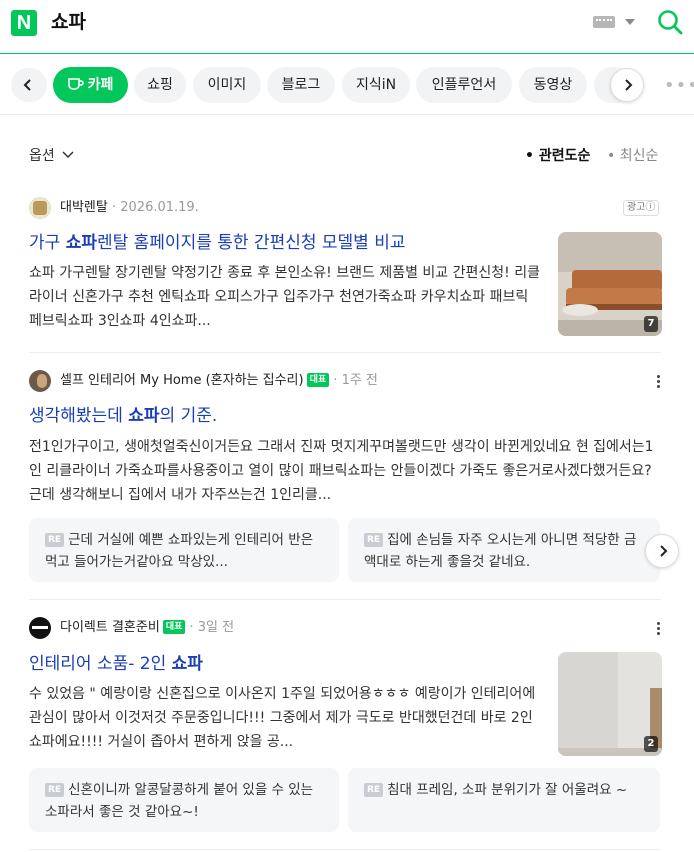 The image size is (694, 852). Describe the element at coordinates (359, 380) in the screenshot. I see `post-date: 1주 전` at that location.